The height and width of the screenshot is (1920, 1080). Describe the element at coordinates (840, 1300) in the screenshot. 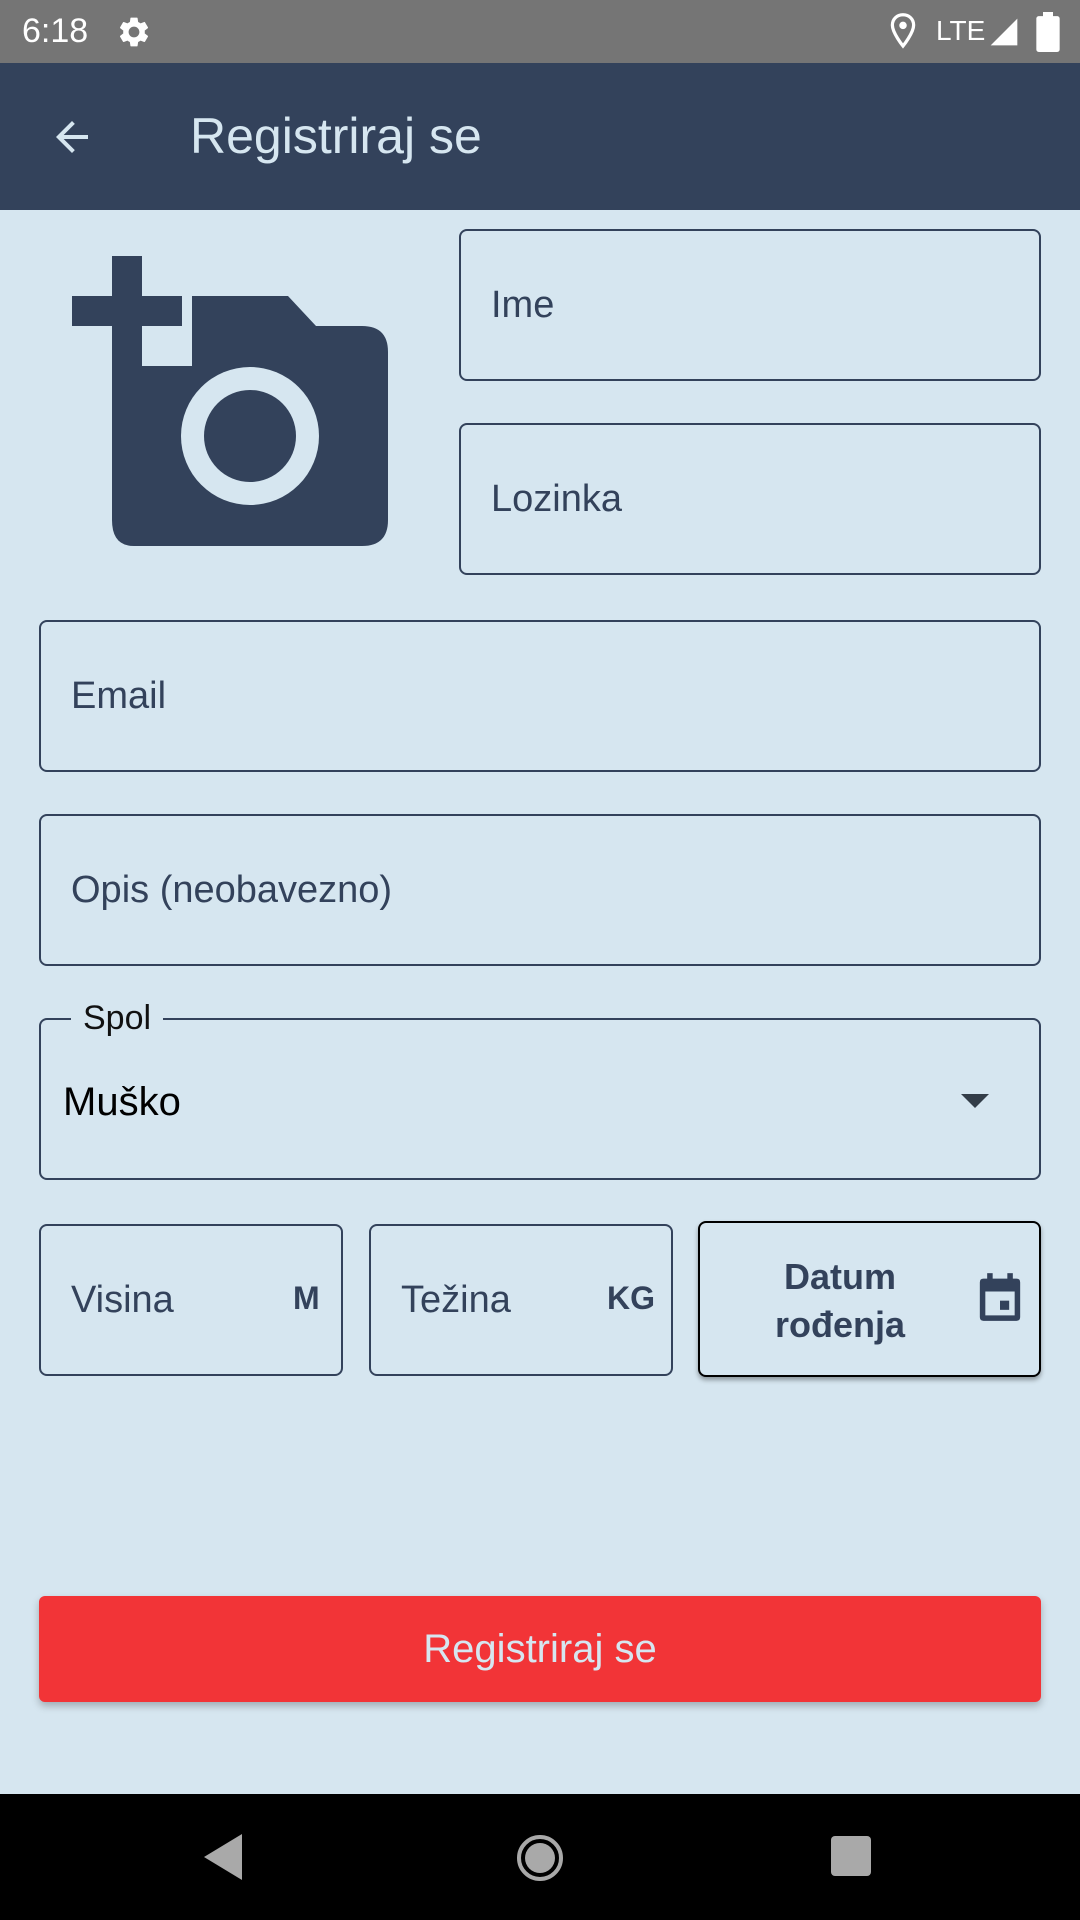

I see `birth-date-label: Datum rođenja` at that location.